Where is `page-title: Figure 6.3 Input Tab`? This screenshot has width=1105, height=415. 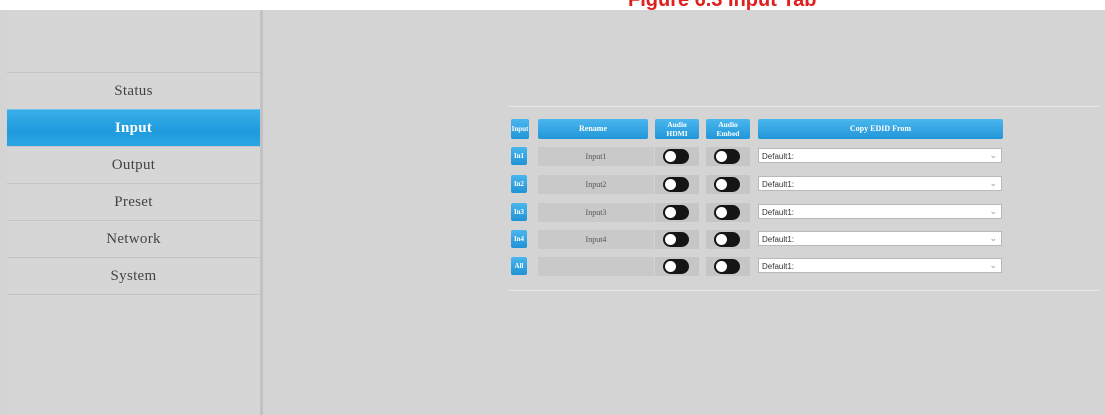 page-title: Figure 6.3 Input Tab is located at coordinates (838, 5).